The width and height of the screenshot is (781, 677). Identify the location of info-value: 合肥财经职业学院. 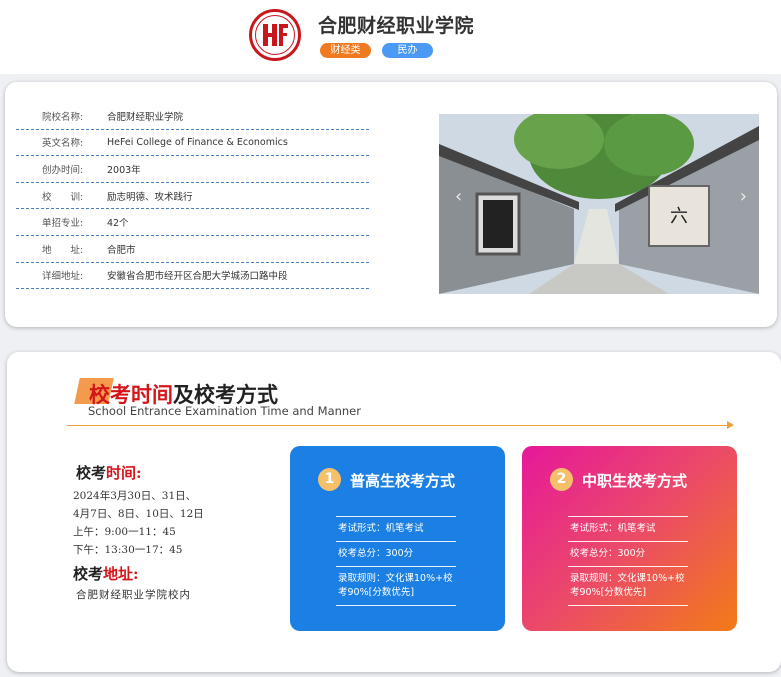
(145, 117).